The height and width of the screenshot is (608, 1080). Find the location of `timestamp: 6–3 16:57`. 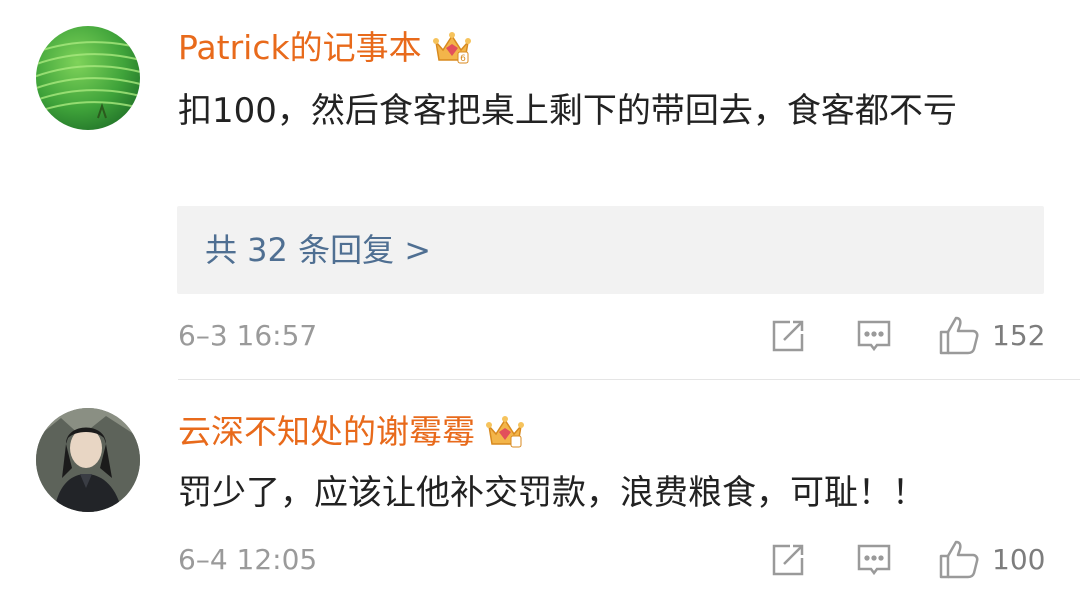

timestamp: 6–3 16:57 is located at coordinates (248, 335).